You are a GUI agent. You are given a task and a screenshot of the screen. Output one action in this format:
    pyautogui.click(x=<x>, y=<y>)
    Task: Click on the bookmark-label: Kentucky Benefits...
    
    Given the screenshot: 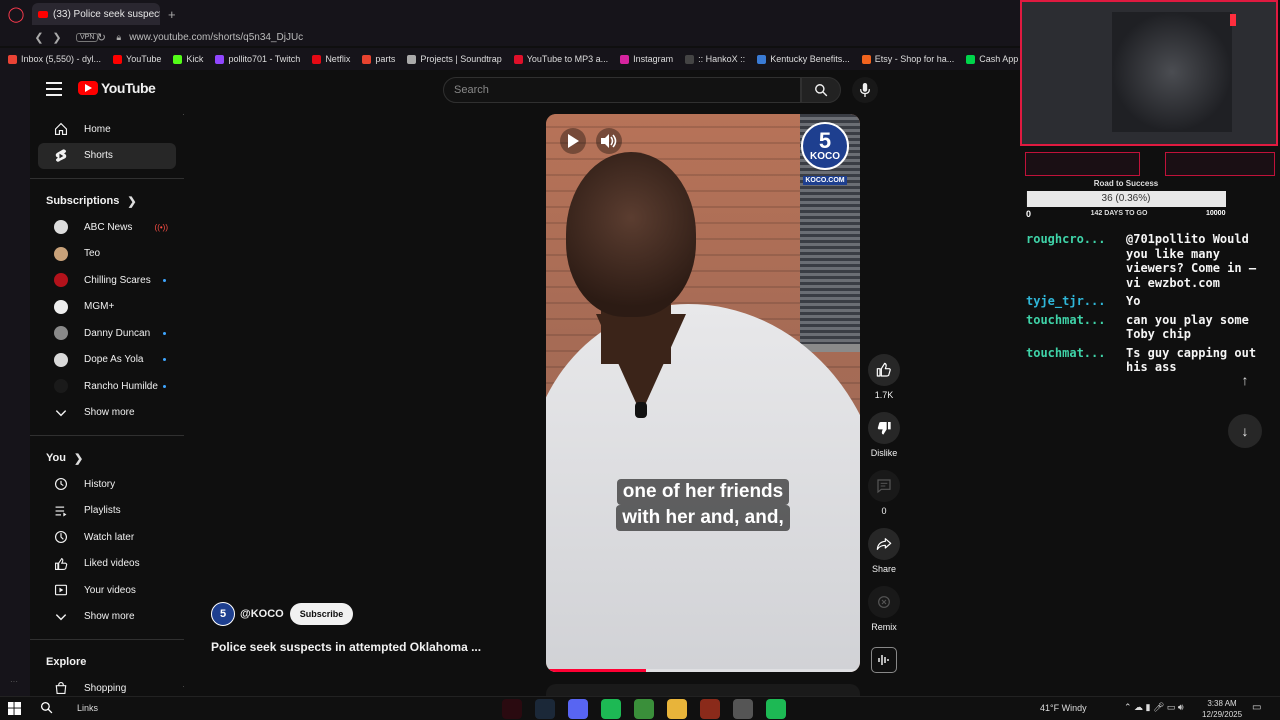 What is the action you would take?
    pyautogui.click(x=810, y=59)
    